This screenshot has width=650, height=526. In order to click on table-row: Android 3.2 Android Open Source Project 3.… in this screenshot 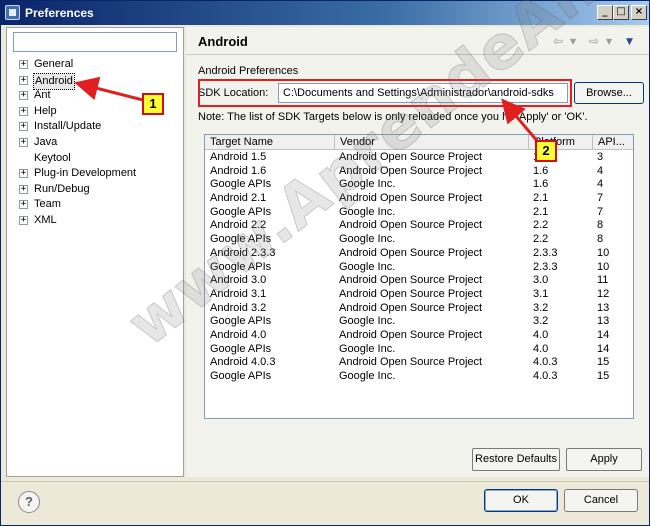, I will do `click(419, 308)`.